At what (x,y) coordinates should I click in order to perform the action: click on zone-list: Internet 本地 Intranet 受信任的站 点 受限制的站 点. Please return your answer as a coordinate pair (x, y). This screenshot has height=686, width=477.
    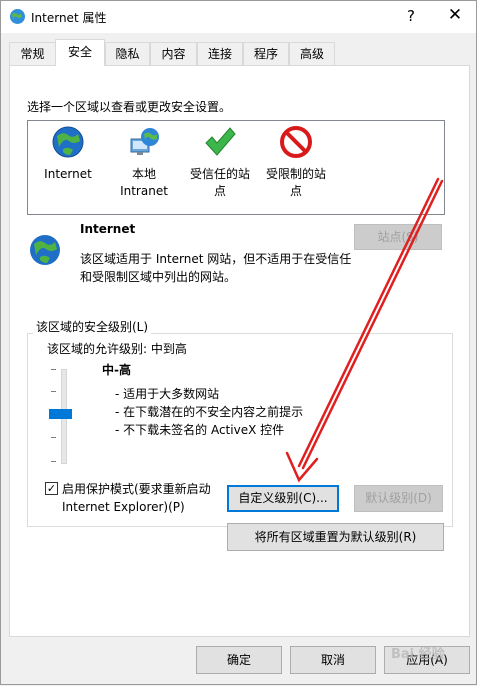
    Looking at the image, I should click on (236, 167).